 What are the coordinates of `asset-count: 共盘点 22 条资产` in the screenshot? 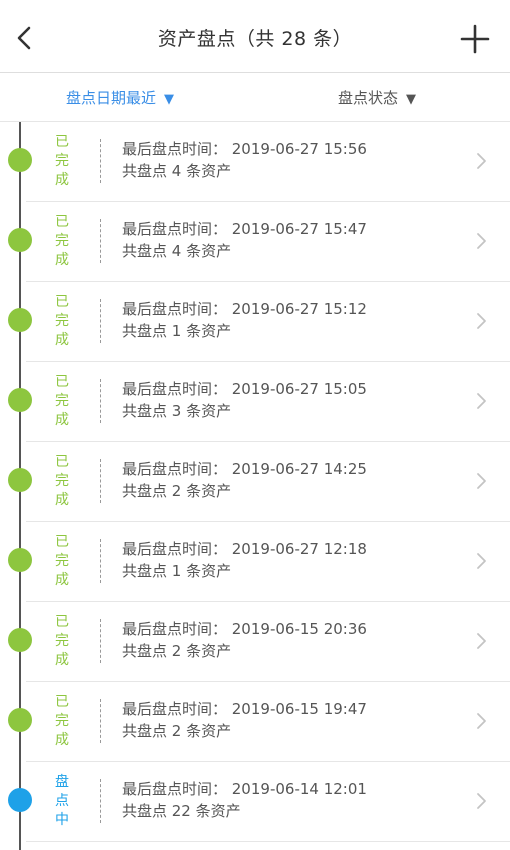 It's located at (181, 811).